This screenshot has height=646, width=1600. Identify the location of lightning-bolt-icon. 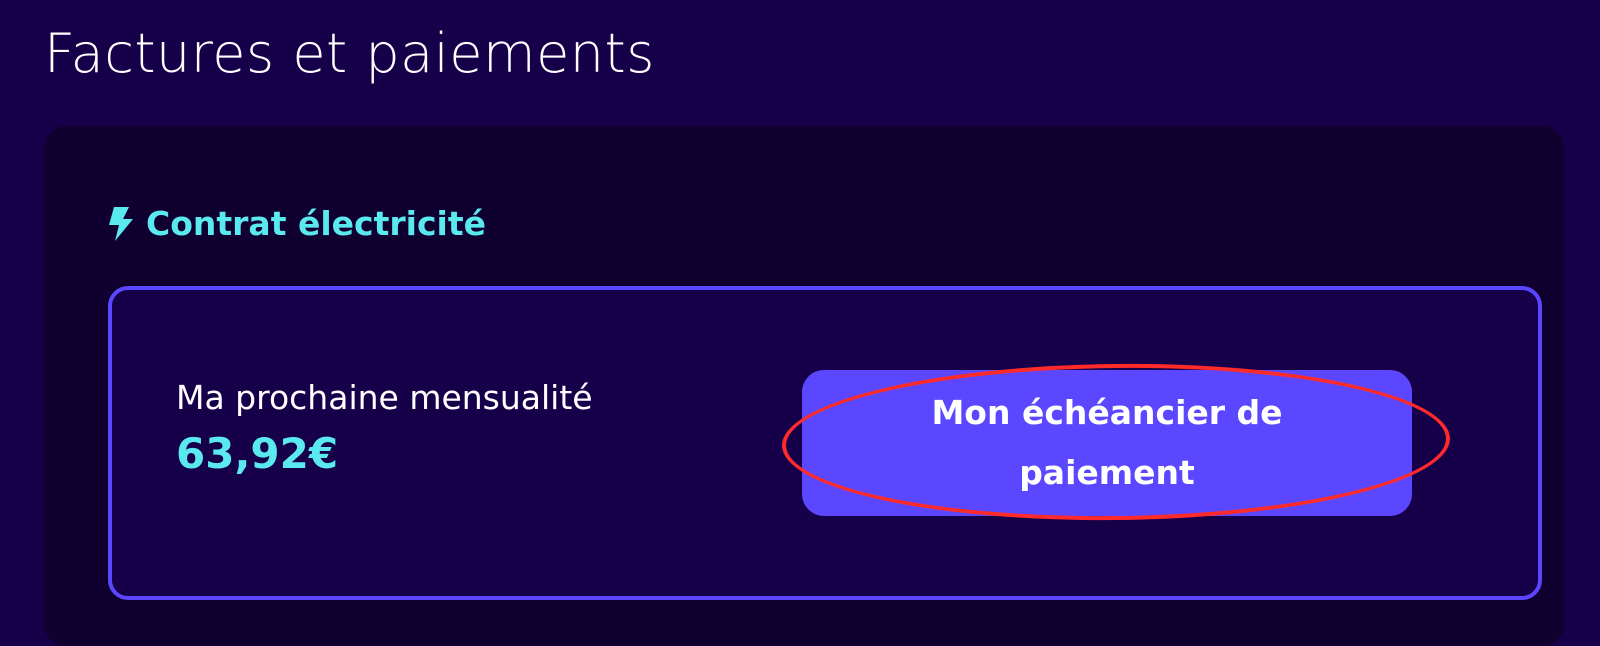
(121, 224).